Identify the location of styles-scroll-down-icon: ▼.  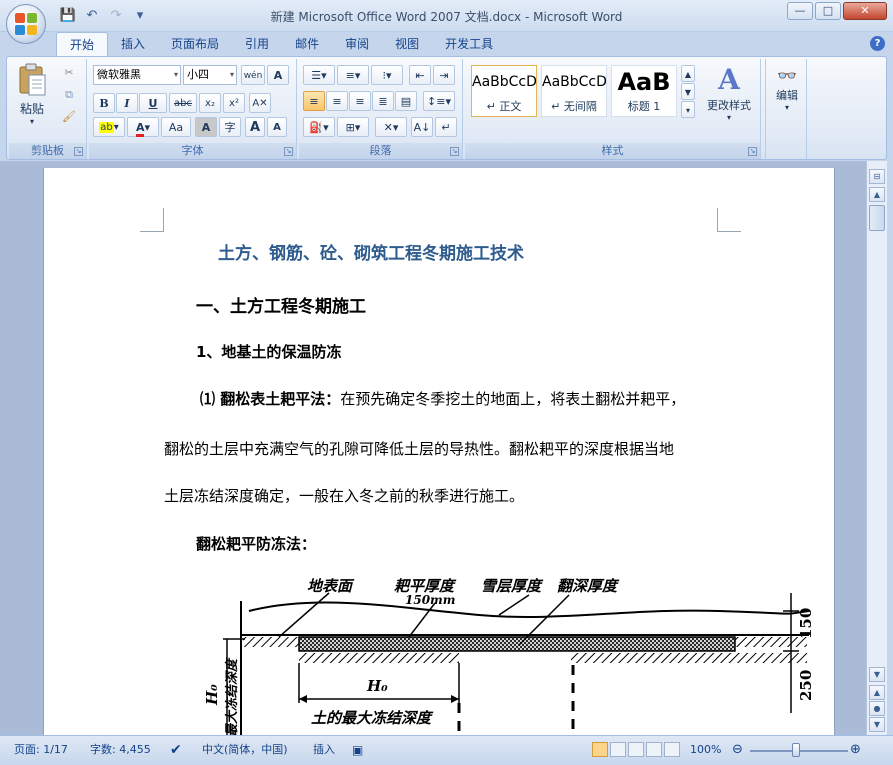
(688, 91).